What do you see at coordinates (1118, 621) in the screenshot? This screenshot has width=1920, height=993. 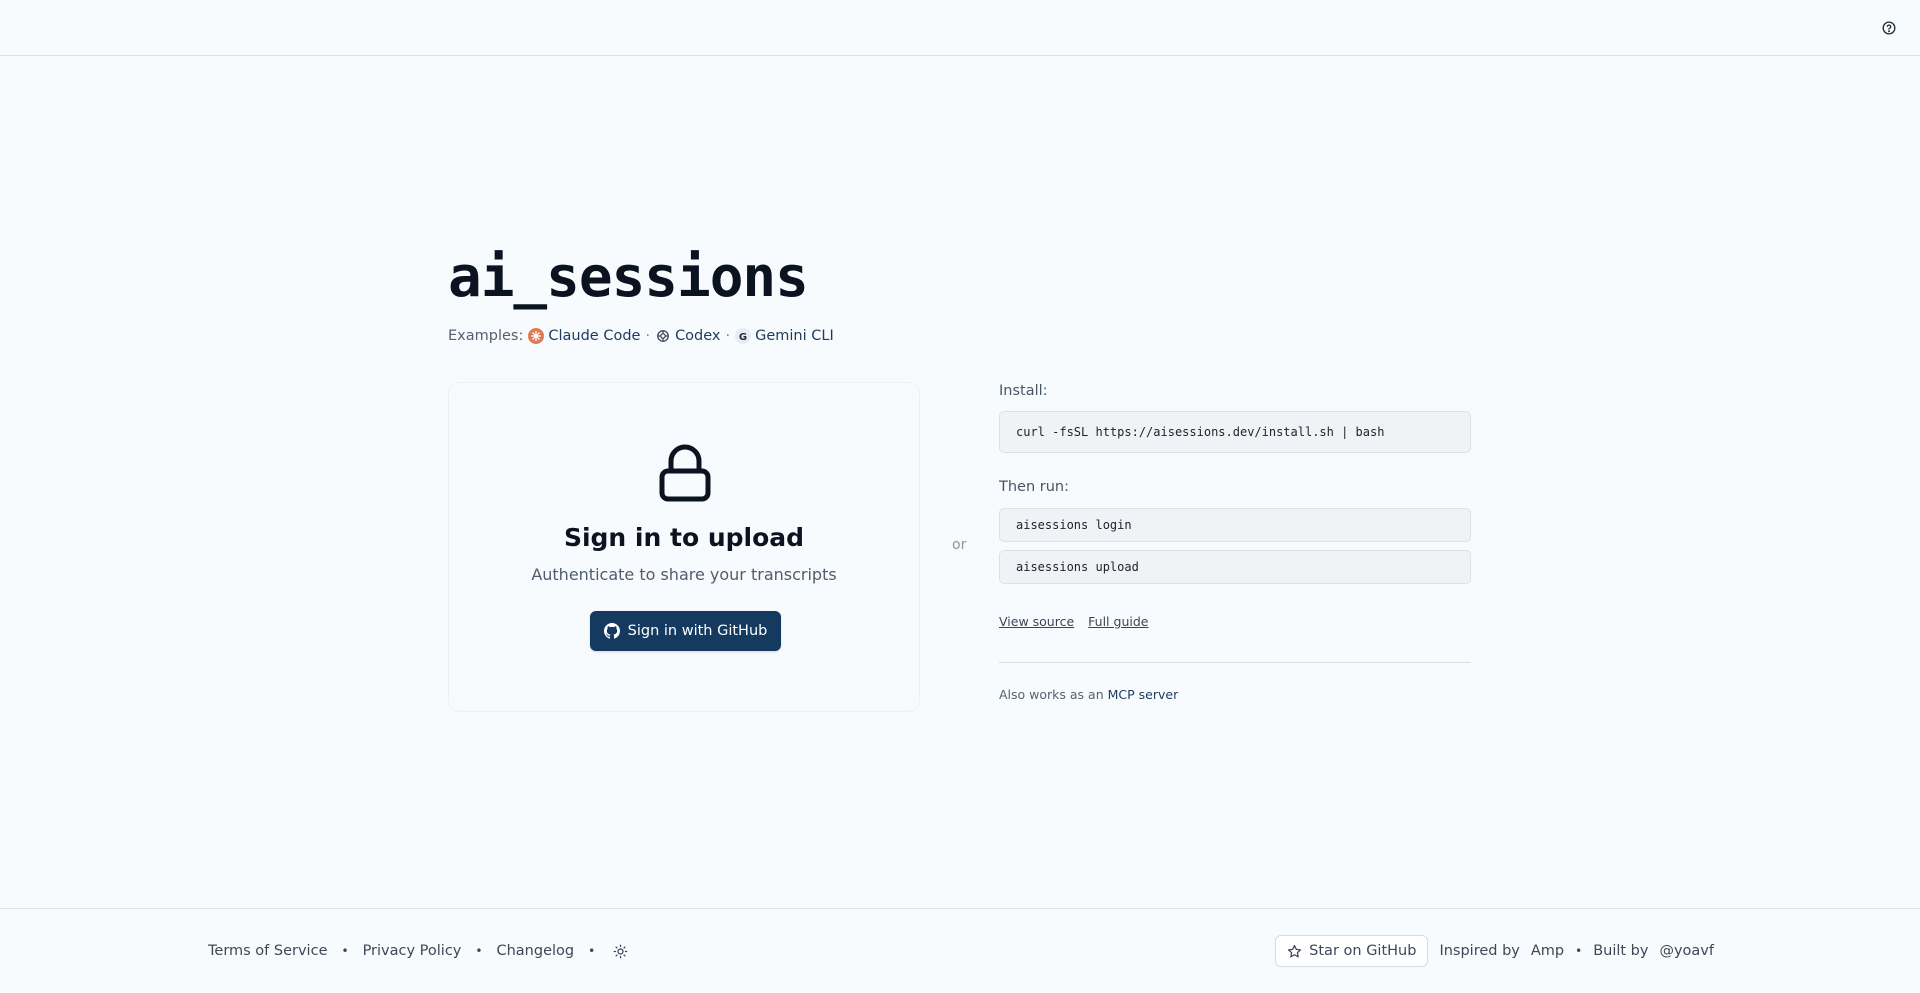 I see `full-guide-link: Full guide` at bounding box center [1118, 621].